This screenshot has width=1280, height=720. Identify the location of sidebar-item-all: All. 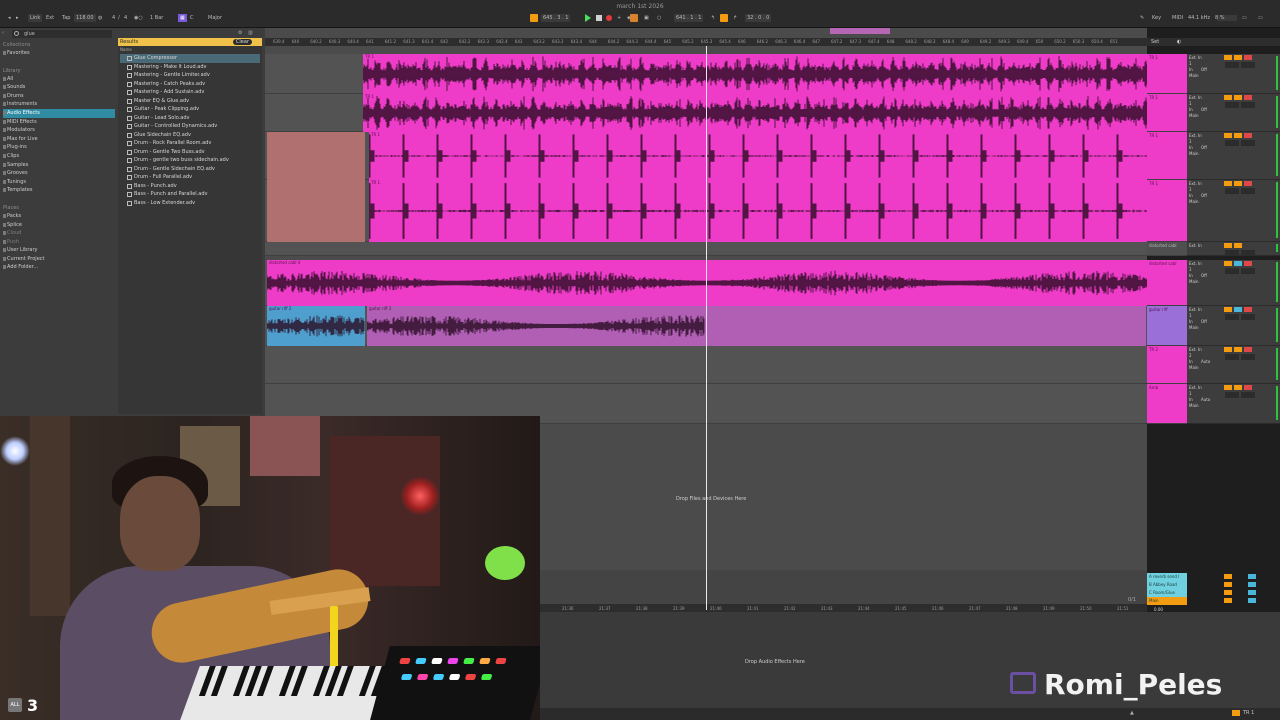
(59, 79).